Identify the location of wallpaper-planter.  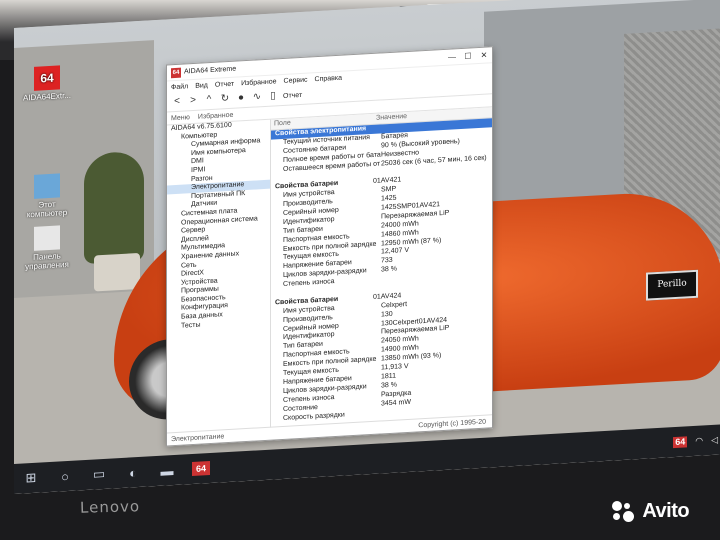
(117, 272).